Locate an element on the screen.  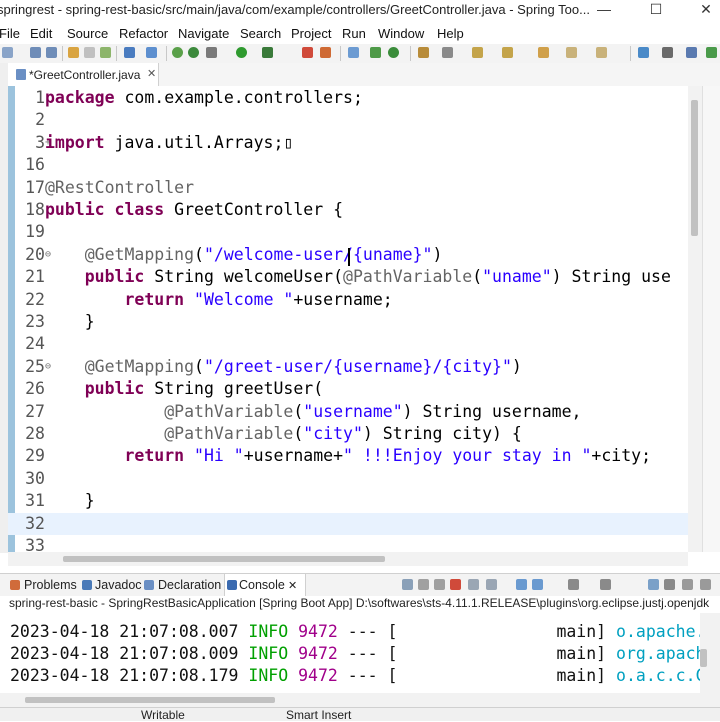
stop-icon is located at coordinates (307, 52).